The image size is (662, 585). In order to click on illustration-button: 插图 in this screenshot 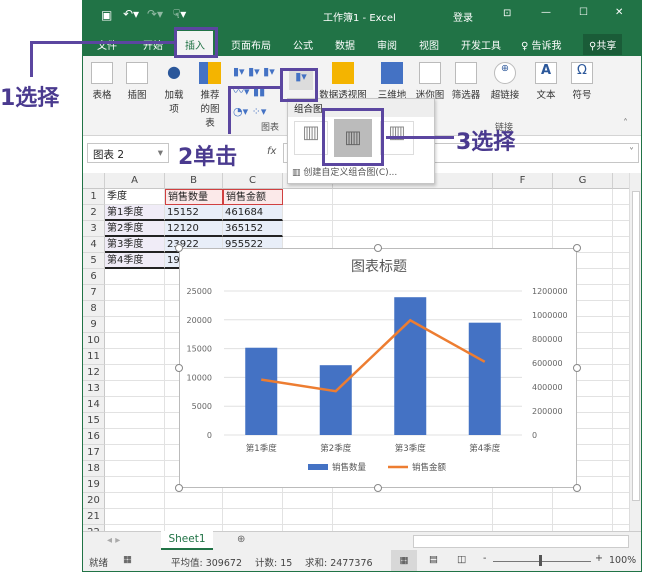, I will do `click(137, 81)`.